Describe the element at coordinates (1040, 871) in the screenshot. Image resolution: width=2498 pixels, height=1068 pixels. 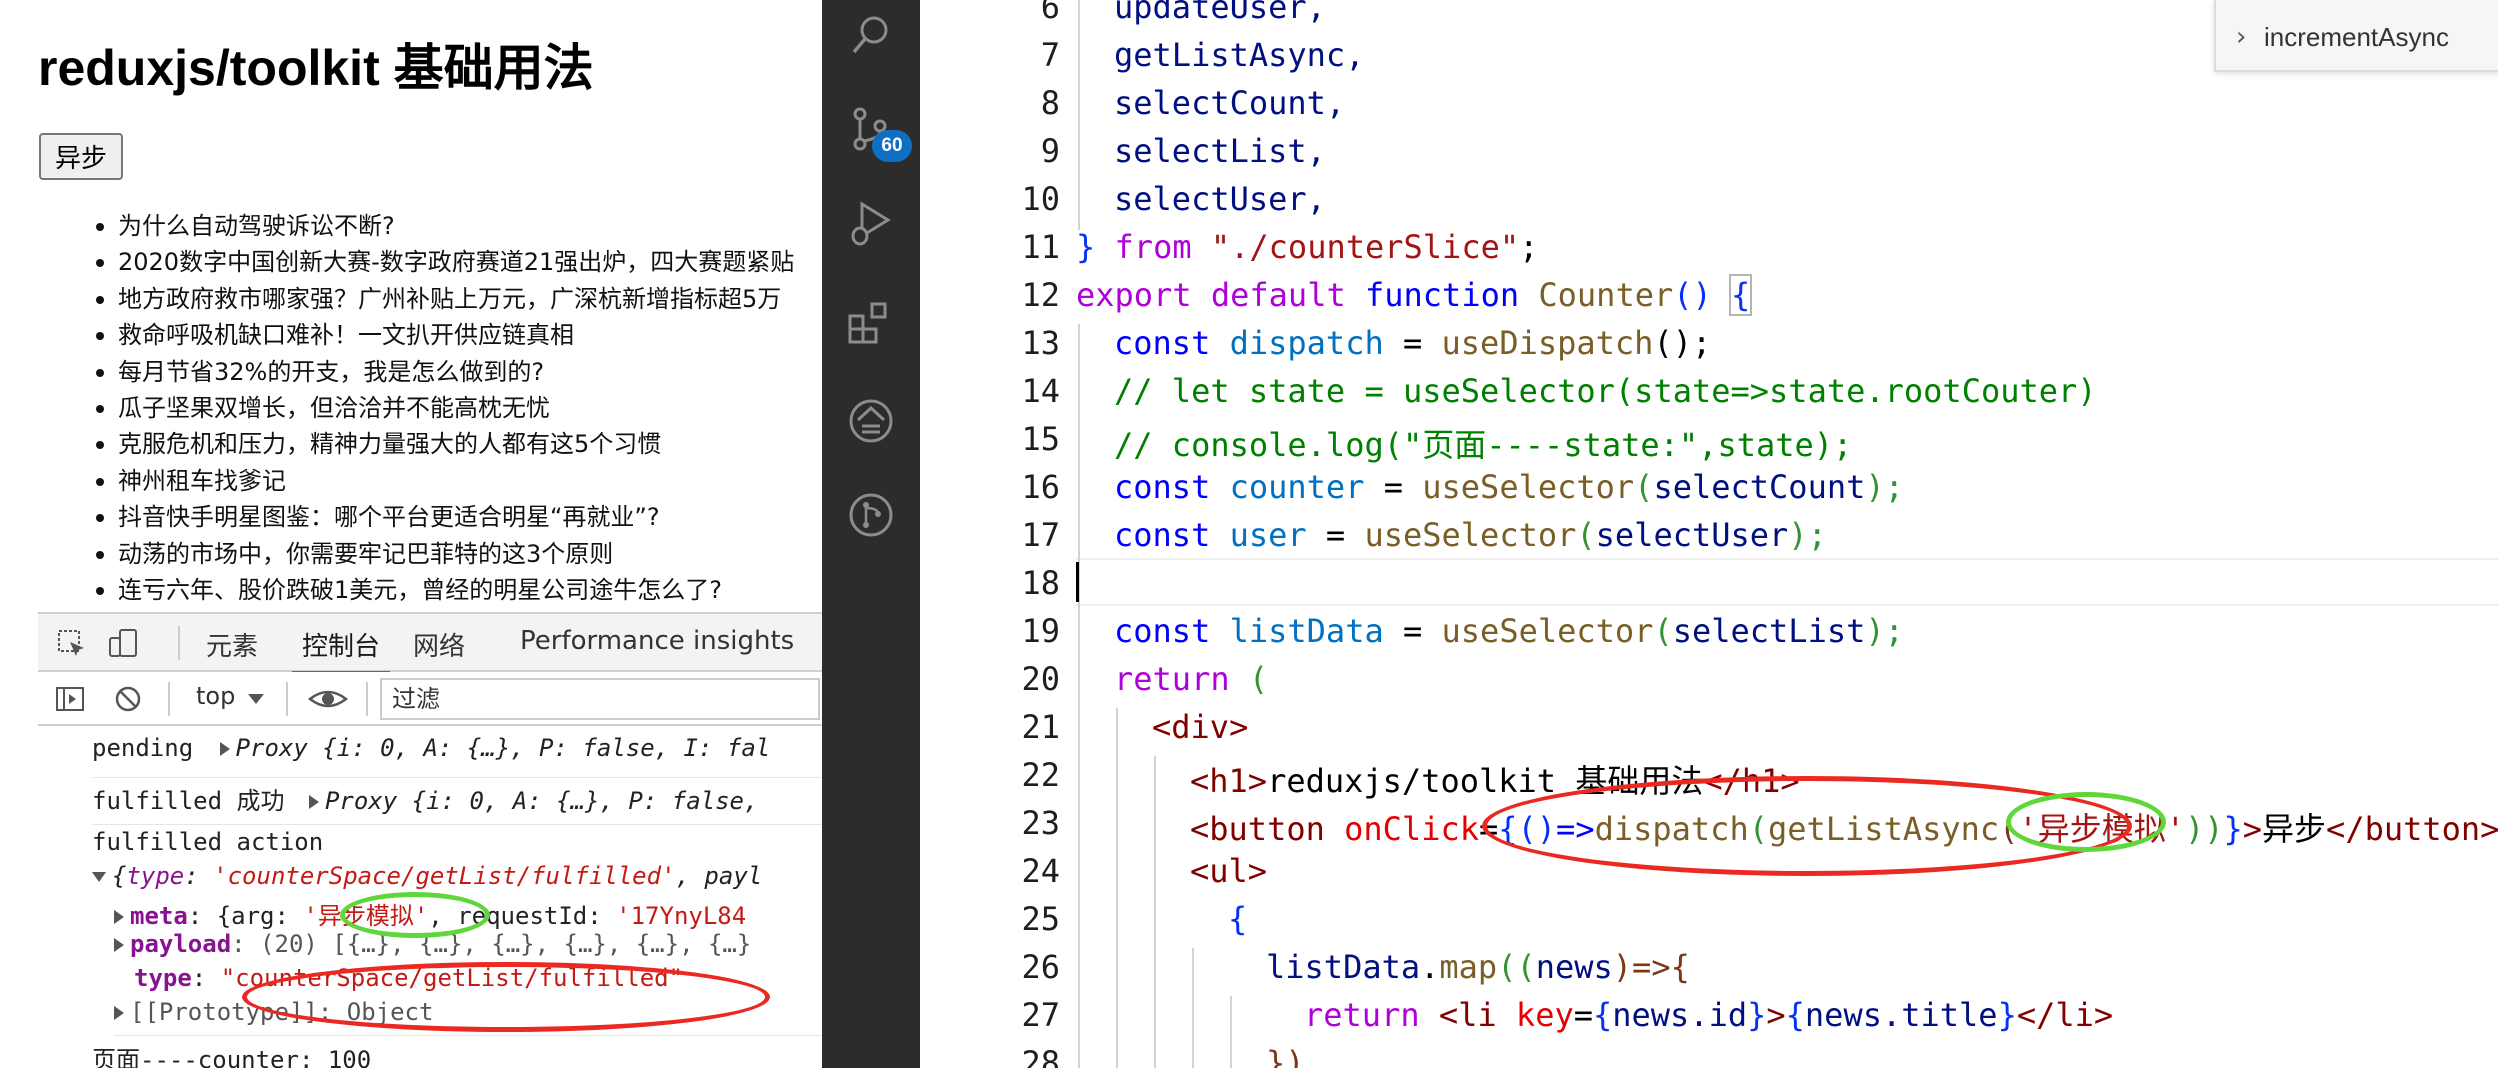
I see `line-number: 24` at that location.